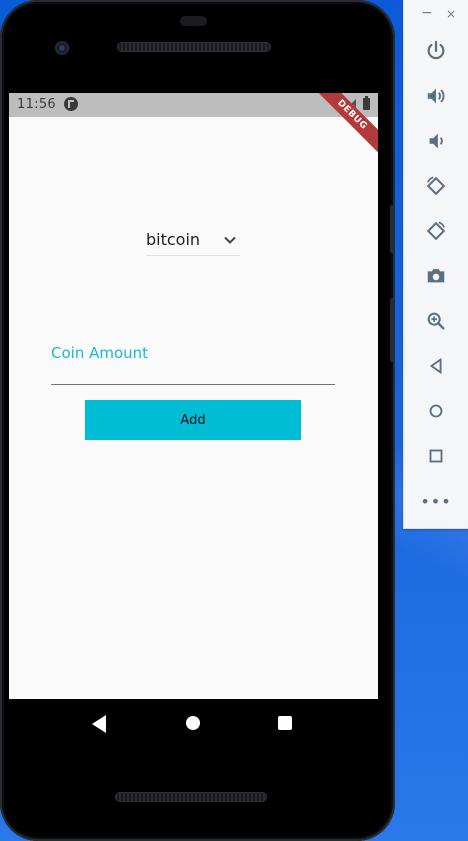 Image resolution: width=468 pixels, height=841 pixels. I want to click on rotate-left-icon, so click(436, 186).